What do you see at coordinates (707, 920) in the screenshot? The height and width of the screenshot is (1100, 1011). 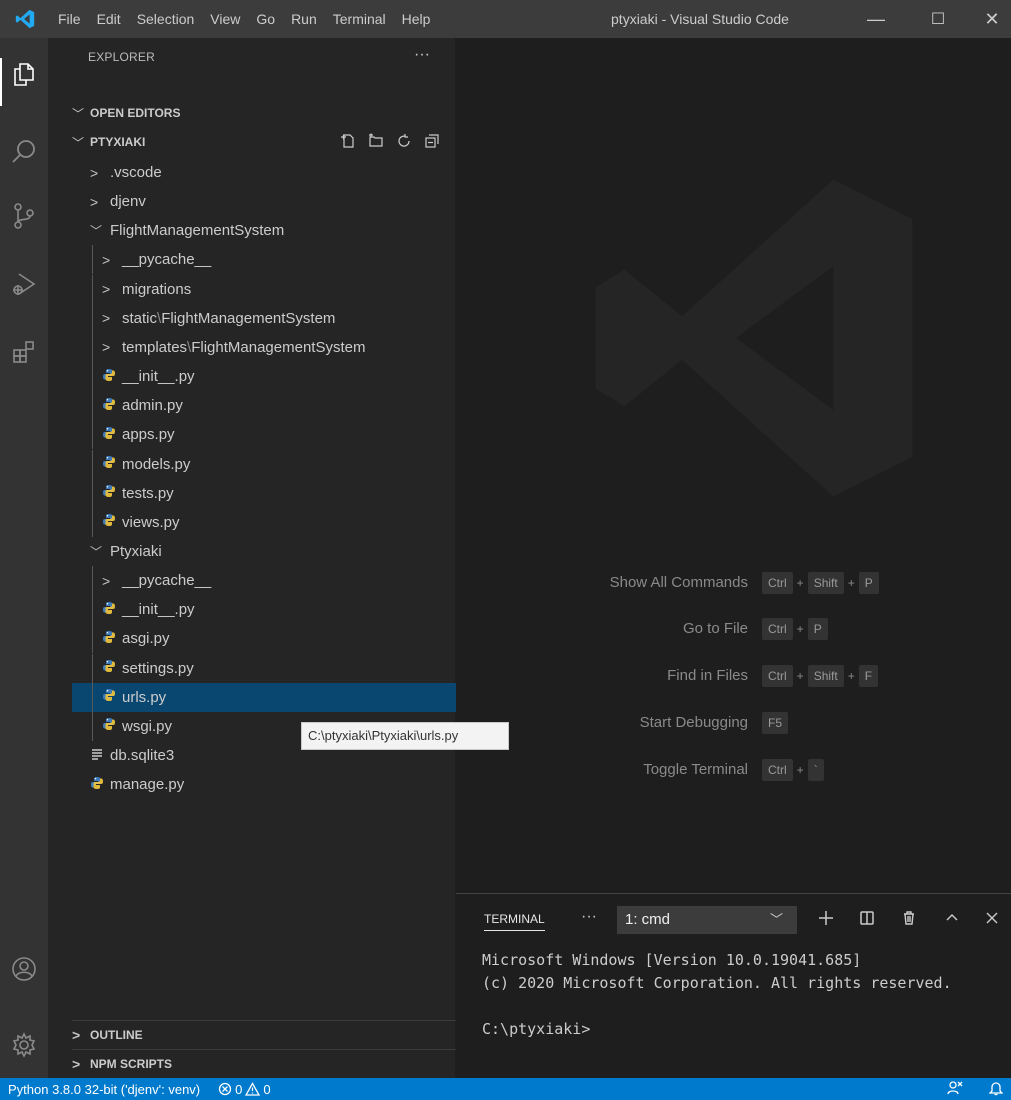 I see `terminal-select: 1: cmd ﹀` at bounding box center [707, 920].